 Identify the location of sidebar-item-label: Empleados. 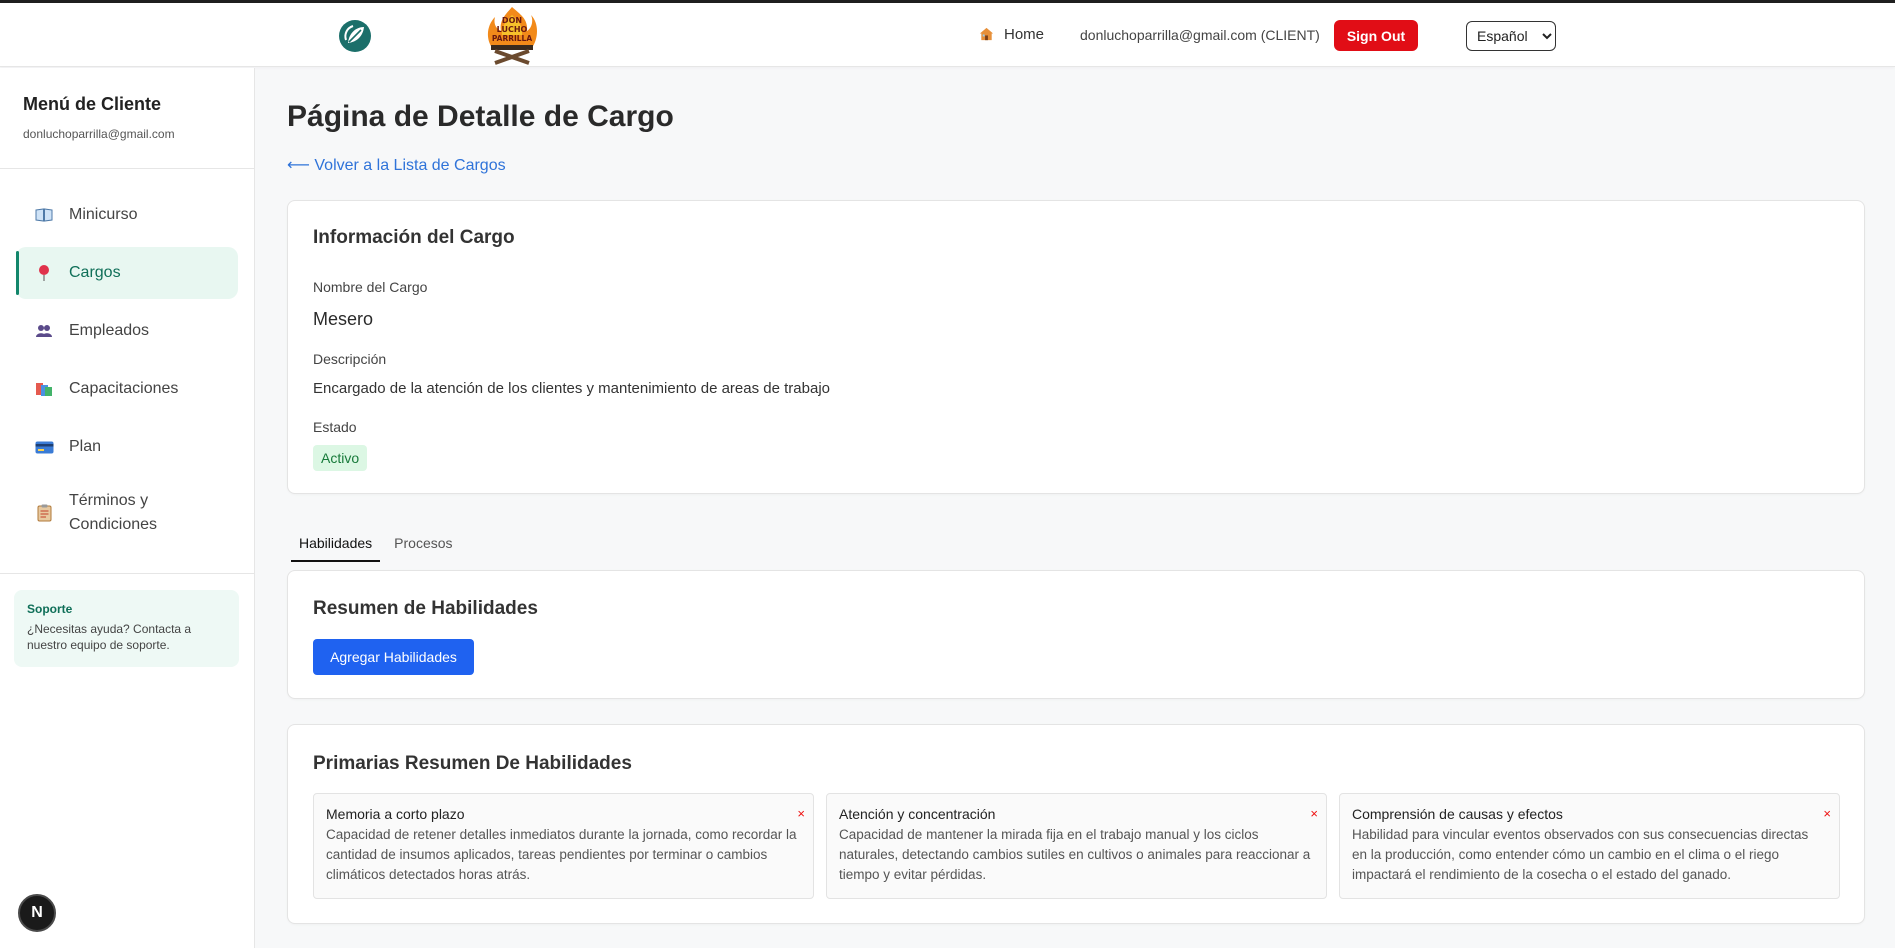
(109, 330).